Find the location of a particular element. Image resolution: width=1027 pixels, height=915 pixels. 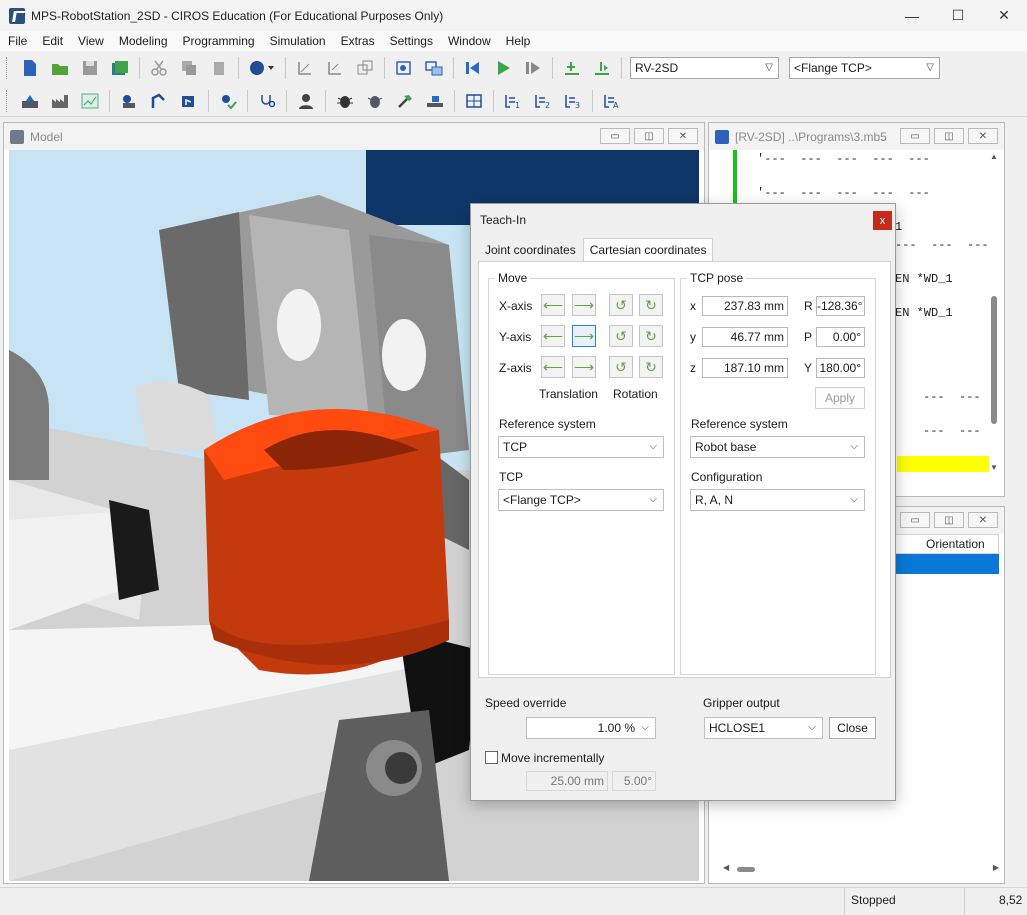

robot-library-icon is located at coordinates (30, 101).